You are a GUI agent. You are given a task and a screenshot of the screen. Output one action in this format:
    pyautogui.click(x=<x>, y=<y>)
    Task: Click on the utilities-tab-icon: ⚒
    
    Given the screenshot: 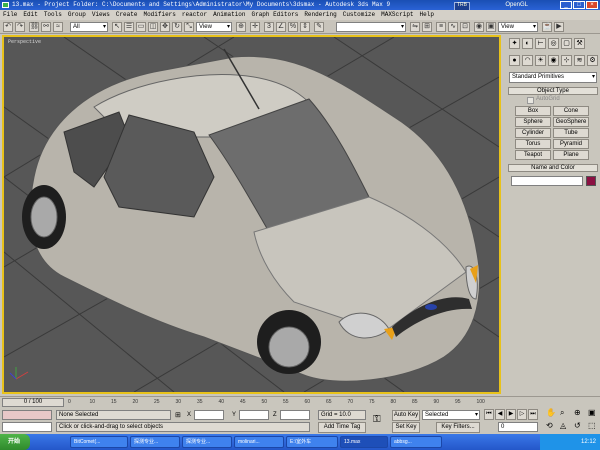 What is the action you would take?
    pyautogui.click(x=579, y=43)
    